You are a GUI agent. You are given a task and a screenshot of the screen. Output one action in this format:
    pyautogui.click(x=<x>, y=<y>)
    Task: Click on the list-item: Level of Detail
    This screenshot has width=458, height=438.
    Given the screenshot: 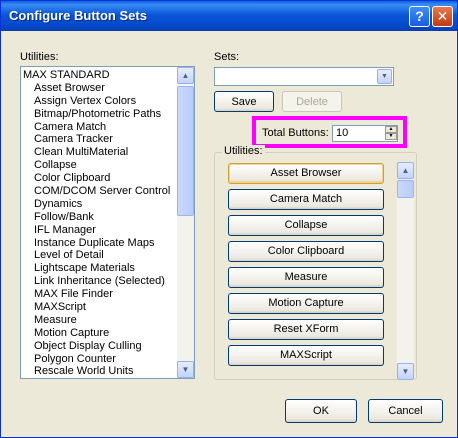 What is the action you would take?
    pyautogui.click(x=99, y=255)
    